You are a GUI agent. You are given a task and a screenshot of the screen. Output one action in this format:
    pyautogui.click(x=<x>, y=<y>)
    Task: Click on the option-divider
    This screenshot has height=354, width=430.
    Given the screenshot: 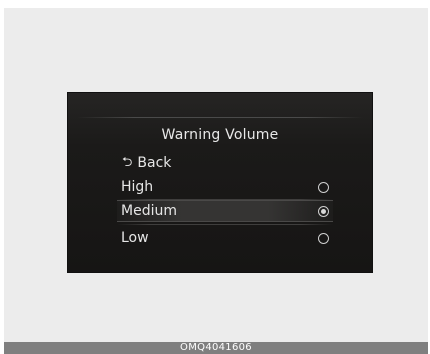 What is the action you would take?
    pyautogui.click(x=225, y=224)
    